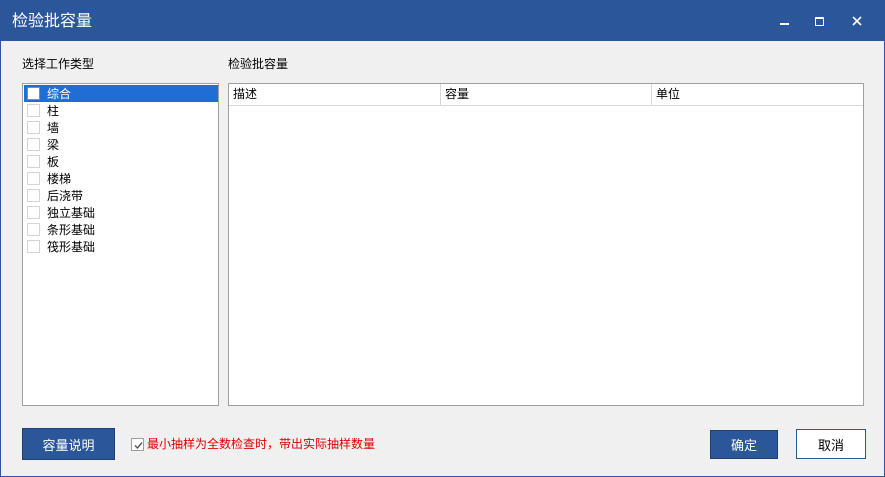 This screenshot has height=477, width=885. What do you see at coordinates (59, 93) in the screenshot?
I see `item-label: 综合` at bounding box center [59, 93].